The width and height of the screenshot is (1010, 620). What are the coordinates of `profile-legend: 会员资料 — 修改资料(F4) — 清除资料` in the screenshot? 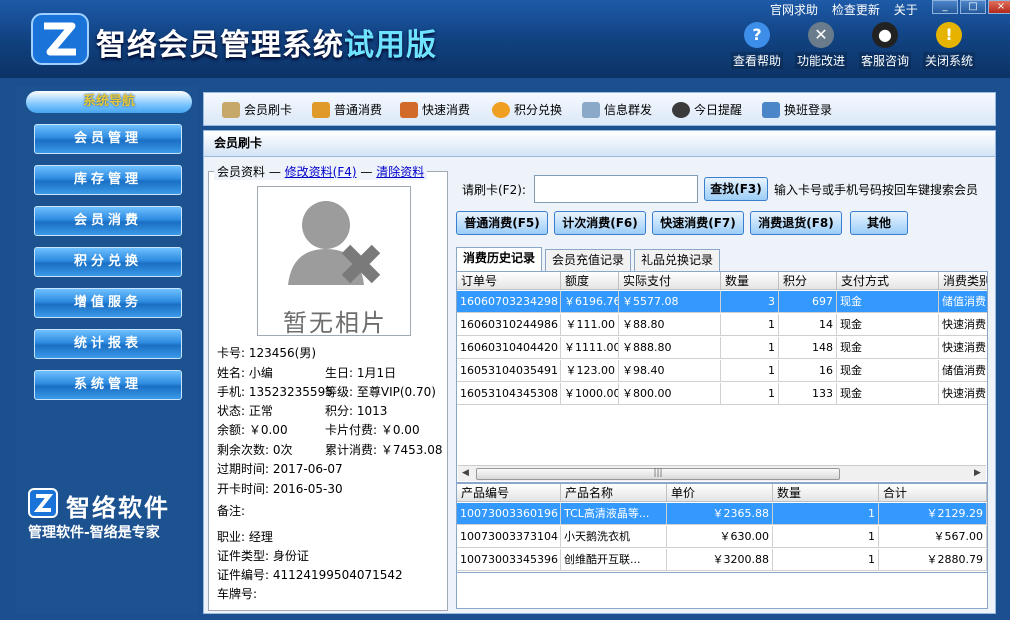 It's located at (321, 171).